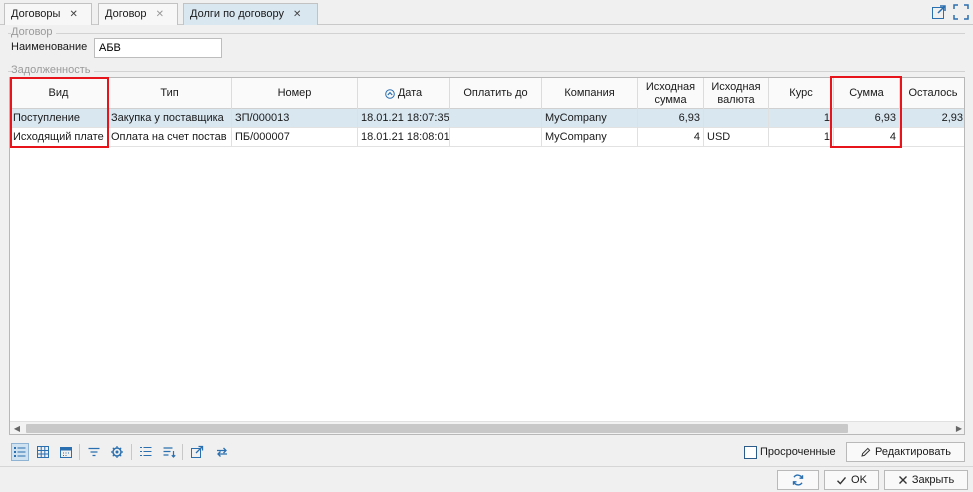 The image size is (973, 492). What do you see at coordinates (865, 452) in the screenshot?
I see `pencil-icon` at bounding box center [865, 452].